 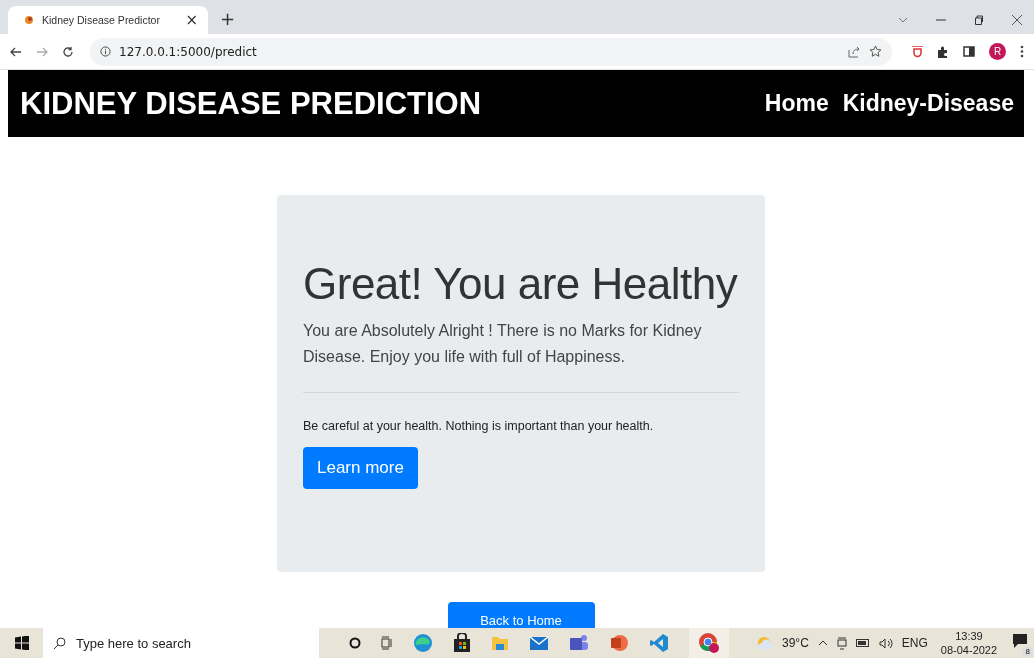 What do you see at coordinates (765, 643) in the screenshot?
I see `weather-icon` at bounding box center [765, 643].